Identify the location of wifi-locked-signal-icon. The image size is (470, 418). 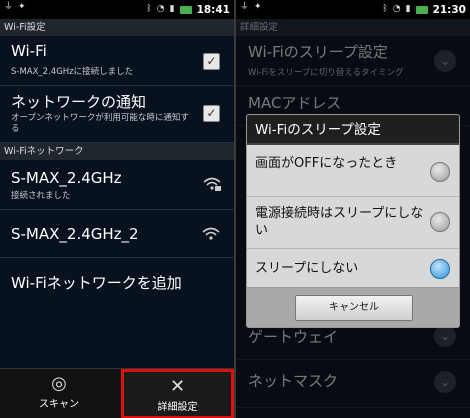
(212, 186).